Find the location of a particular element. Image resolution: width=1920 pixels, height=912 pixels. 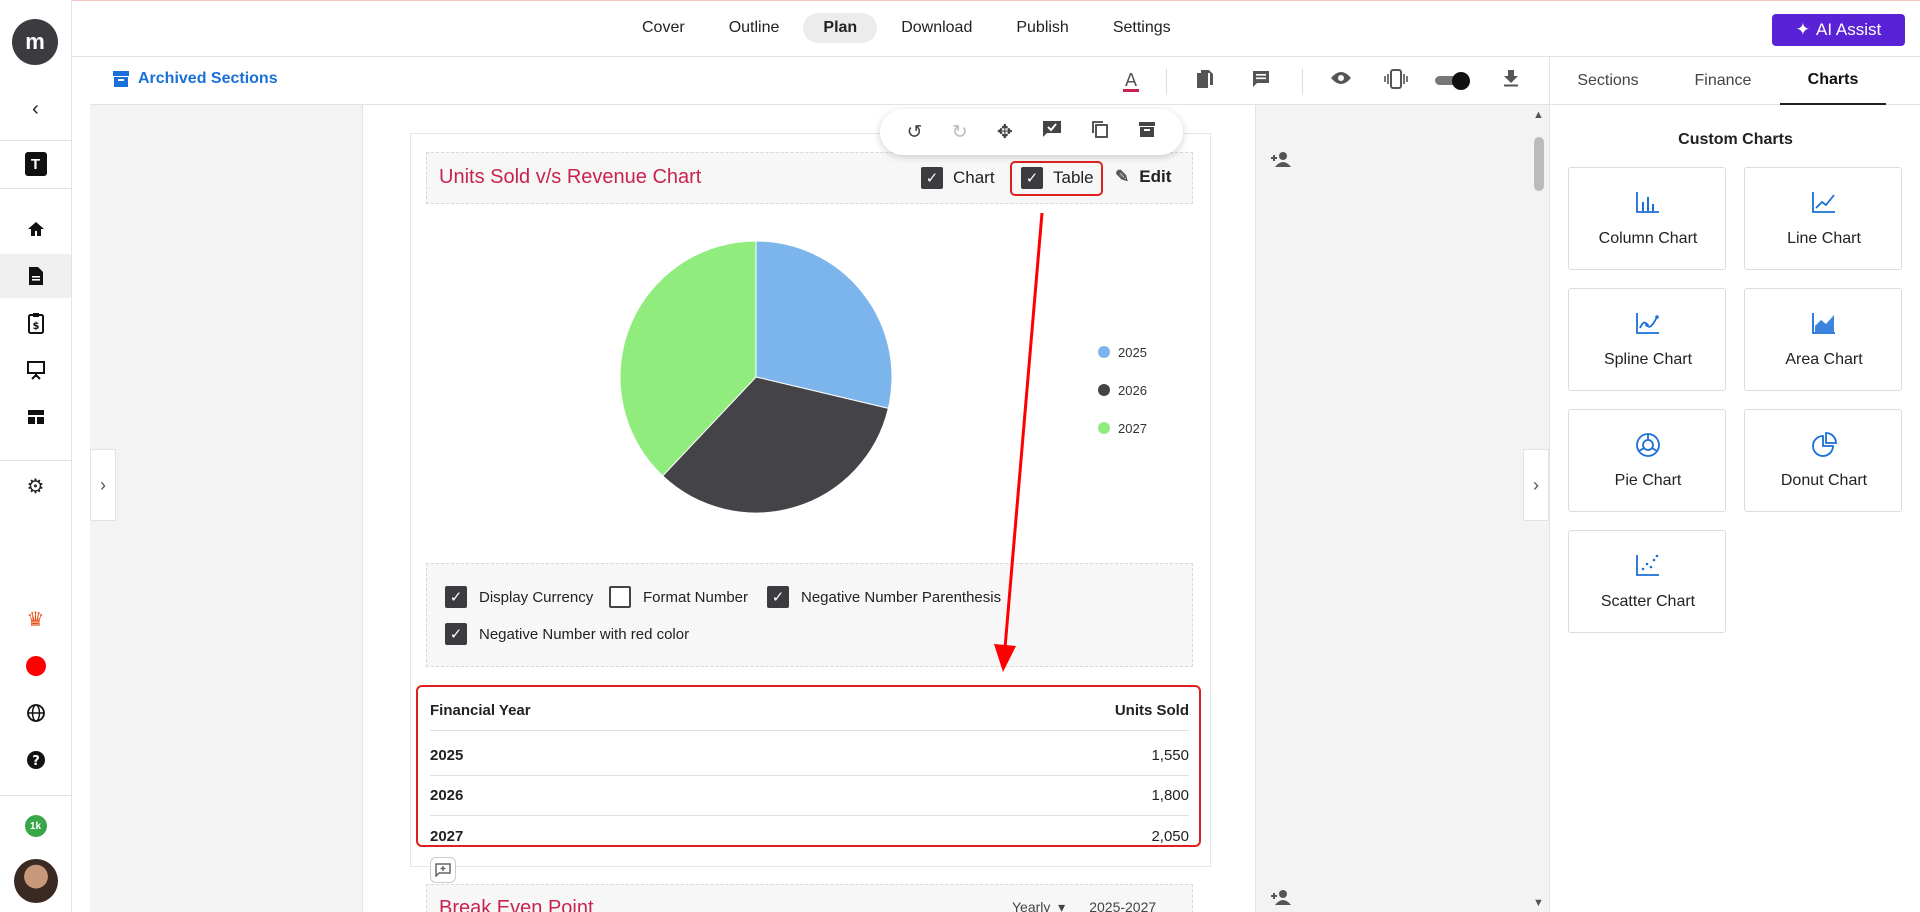

column-chart-tile: Column Chart is located at coordinates (1647, 218).